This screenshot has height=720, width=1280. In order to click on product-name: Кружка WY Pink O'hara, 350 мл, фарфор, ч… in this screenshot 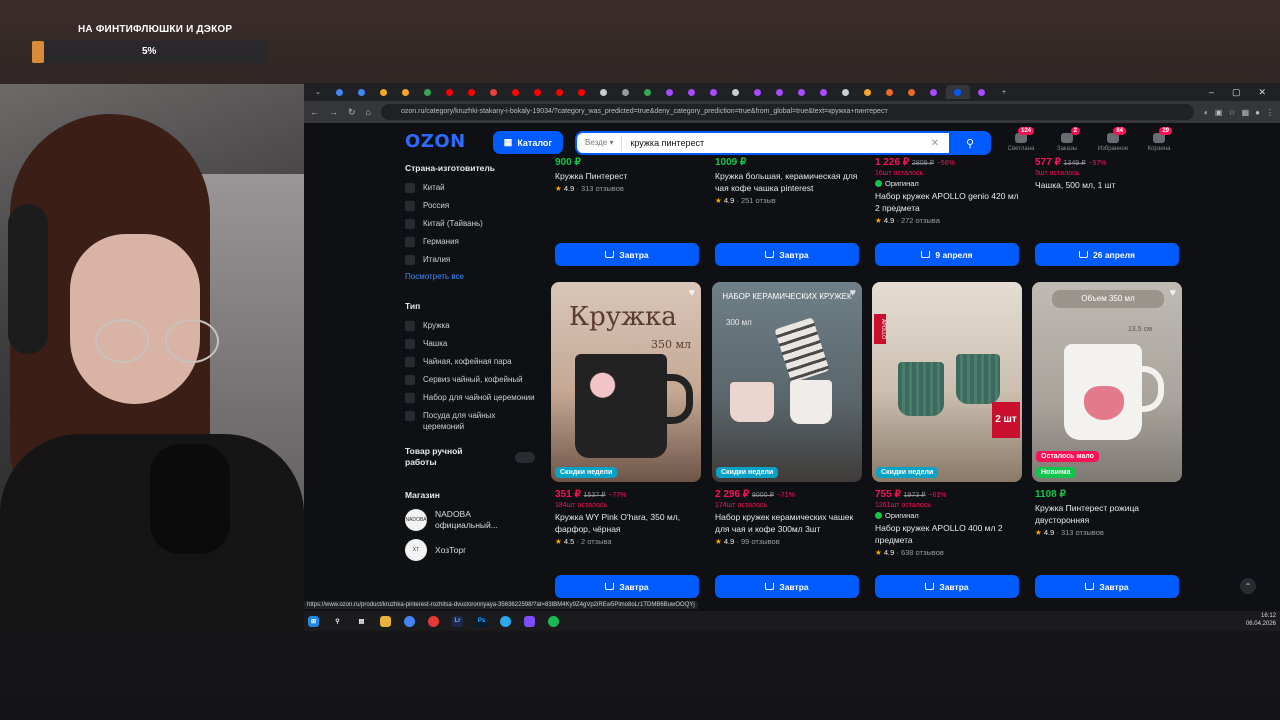, I will do `click(630, 523)`.